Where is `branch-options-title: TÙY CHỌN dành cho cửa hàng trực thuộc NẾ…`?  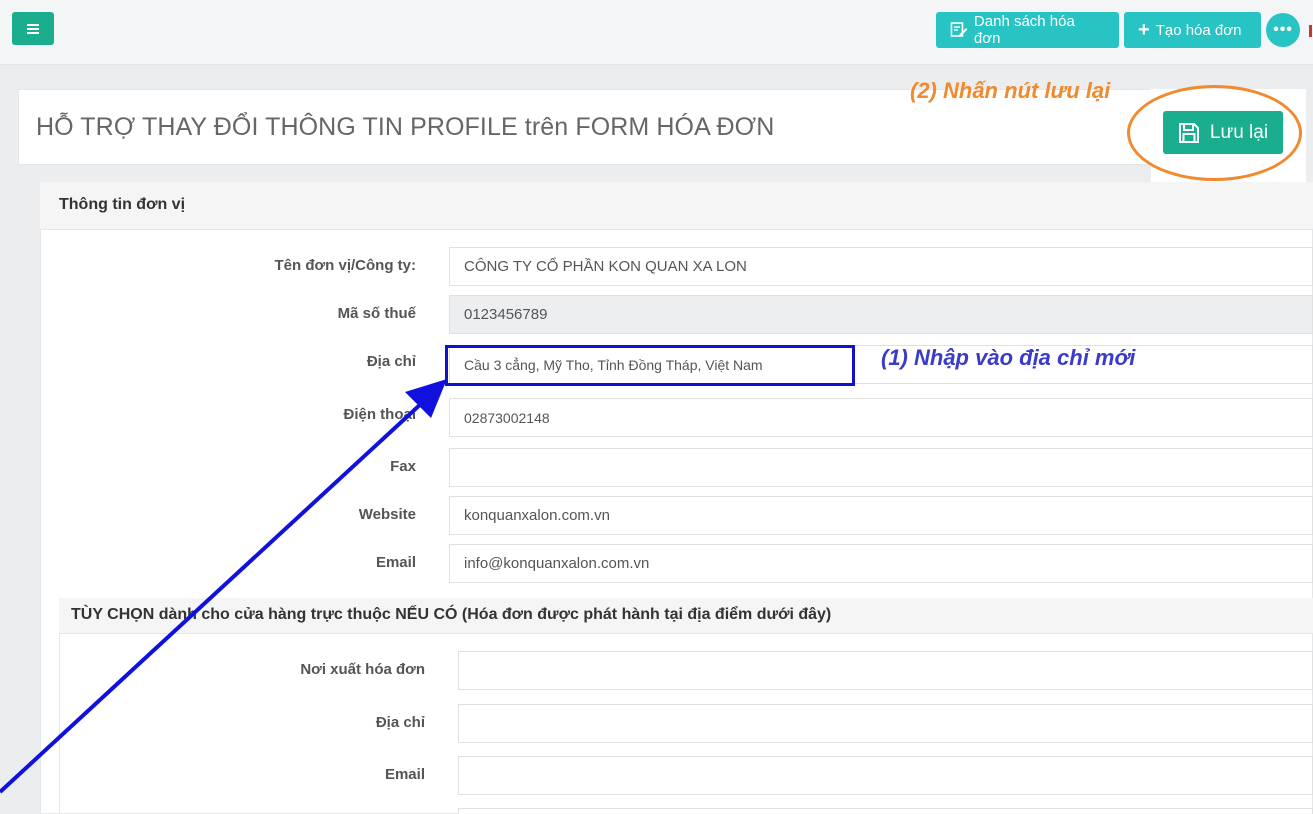 branch-options-title: TÙY CHỌN dành cho cửa hàng trực thuộc NẾ… is located at coordinates (451, 614).